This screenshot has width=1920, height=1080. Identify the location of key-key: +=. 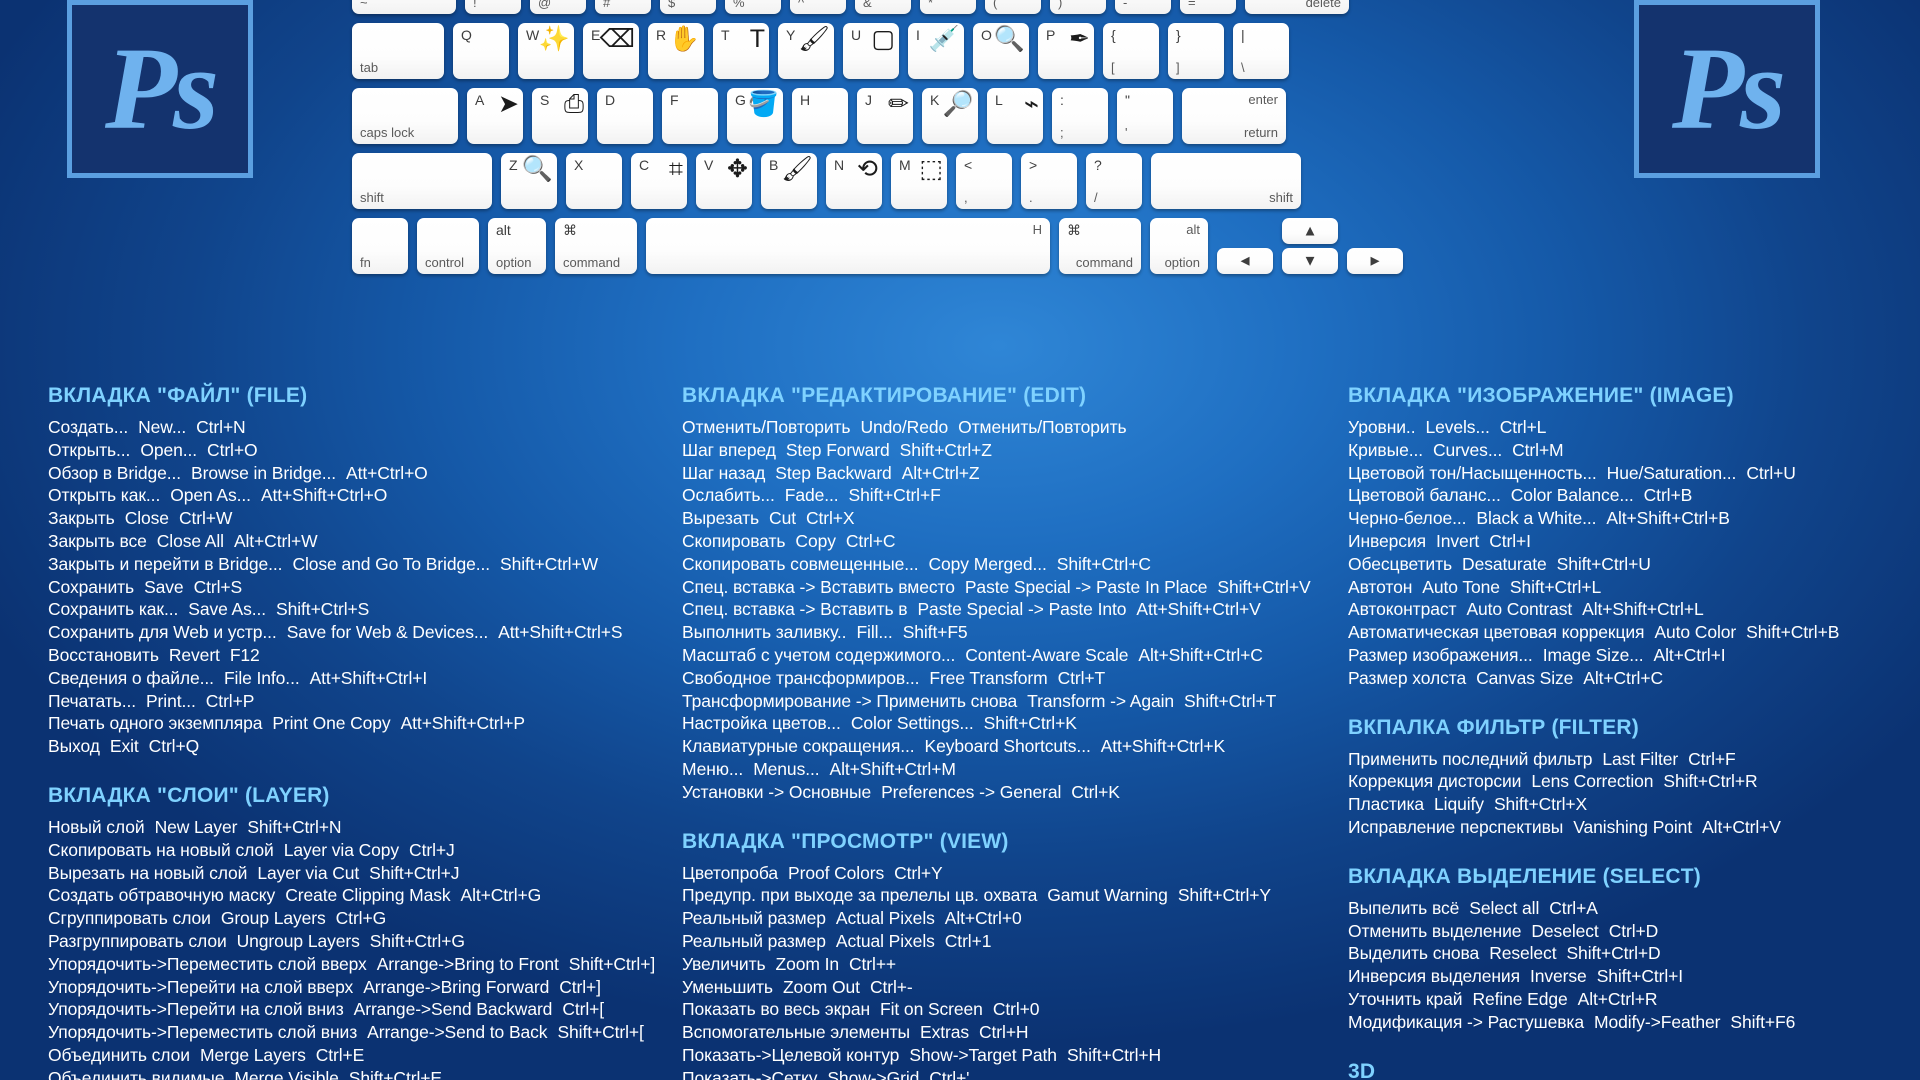
(1208, 7).